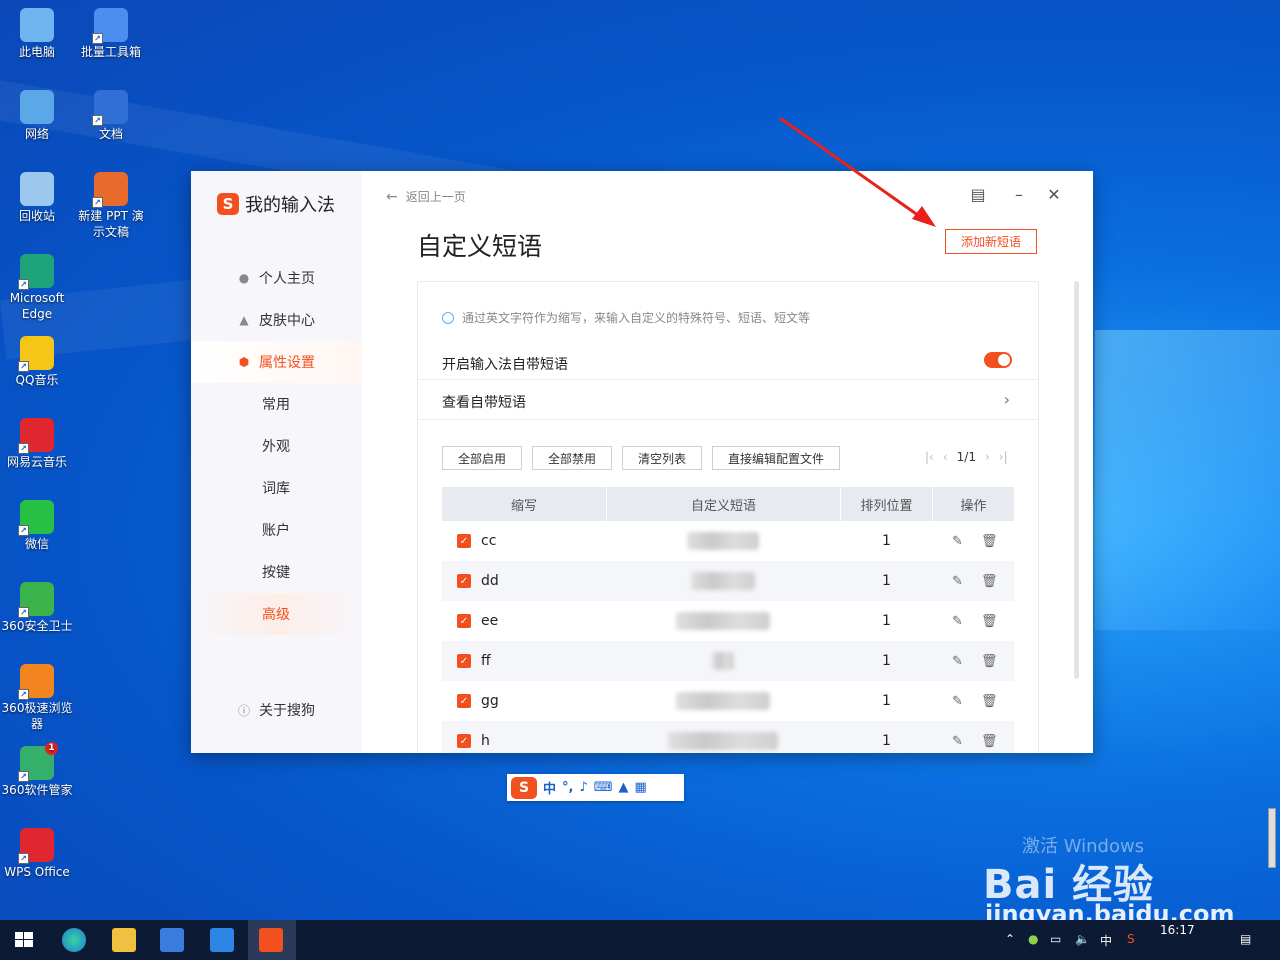 The width and height of the screenshot is (1280, 960). I want to click on start-icon, so click(24, 940).